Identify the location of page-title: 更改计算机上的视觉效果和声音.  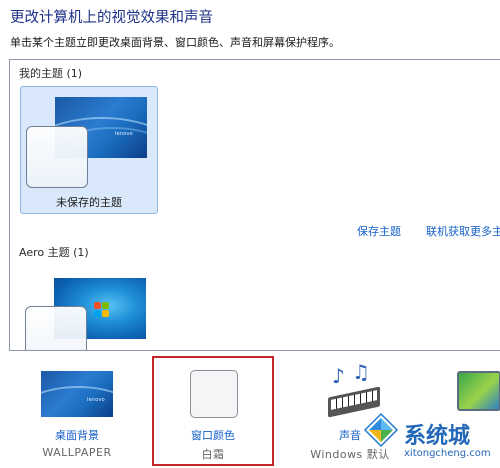
(111, 18).